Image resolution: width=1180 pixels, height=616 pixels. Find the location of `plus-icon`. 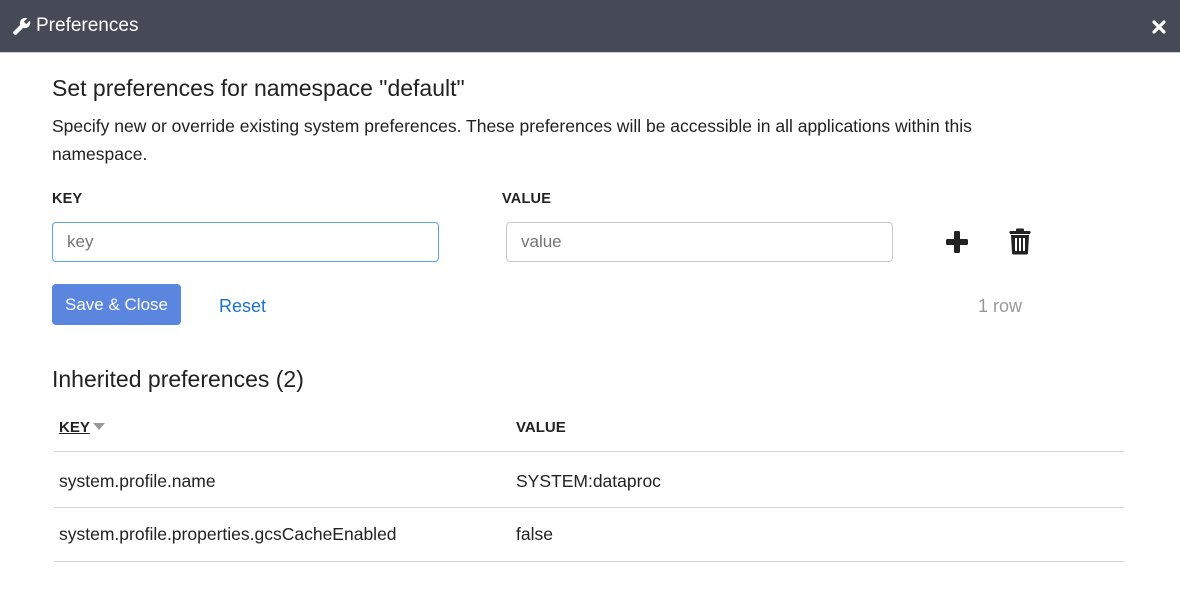

plus-icon is located at coordinates (957, 242).